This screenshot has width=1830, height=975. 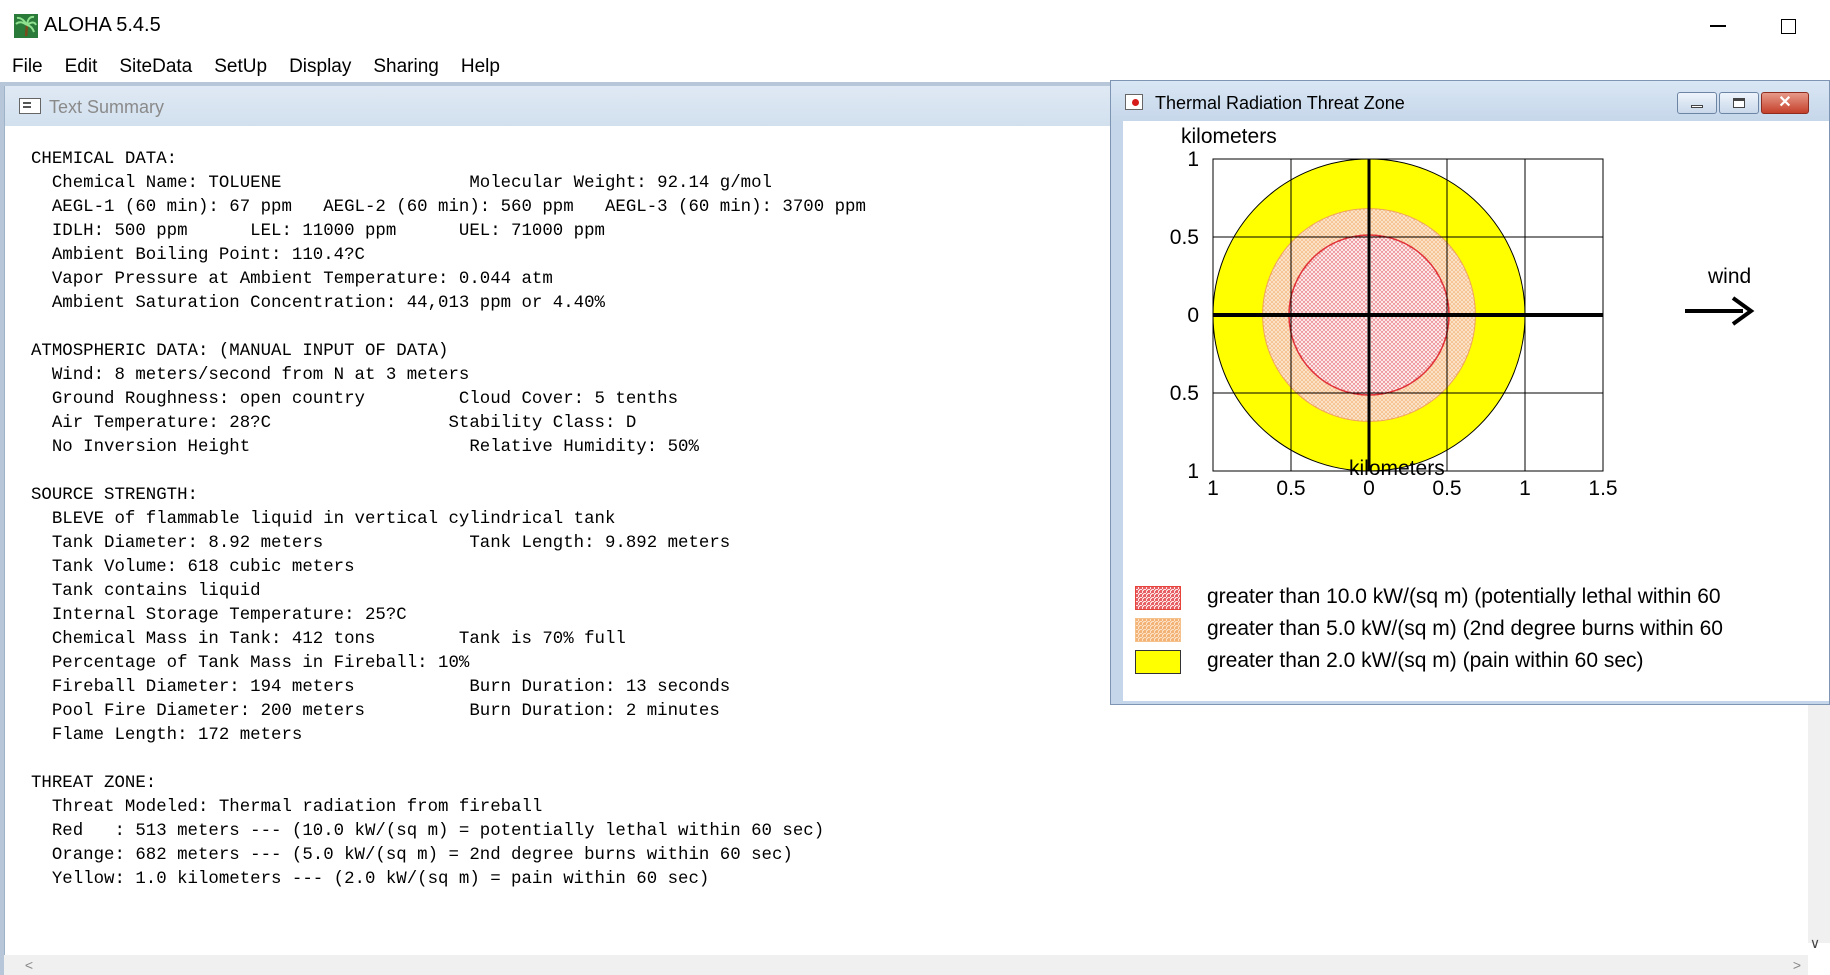 What do you see at coordinates (193, 567) in the screenshot?
I see `summary-line: Tank Volume: 618 cubic meters` at bounding box center [193, 567].